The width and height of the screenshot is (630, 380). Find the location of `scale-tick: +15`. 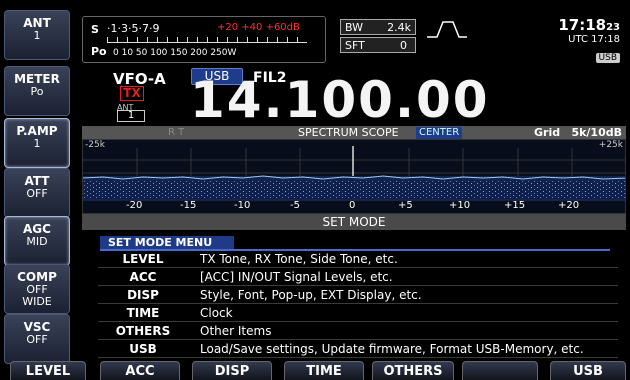

scale-tick: +15 is located at coordinates (515, 205).